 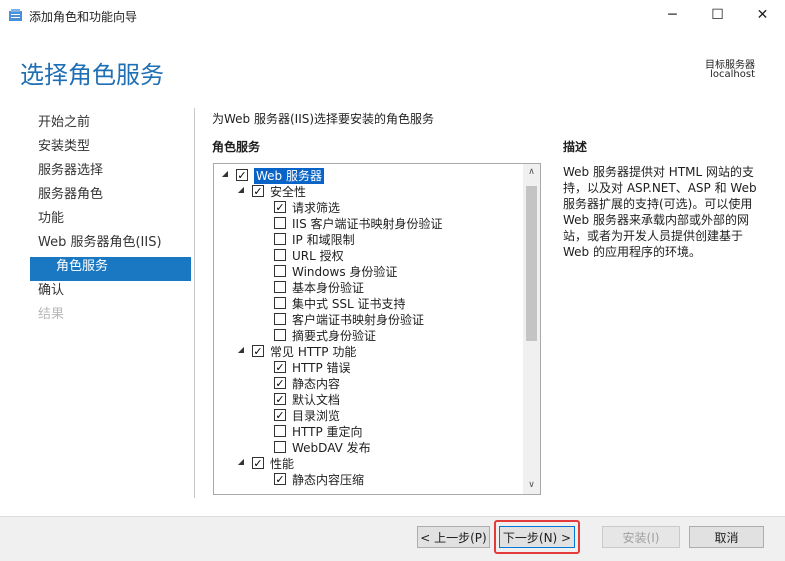 I want to click on tree-item-label: 集中式 SSL 证书支持, so click(x=349, y=304).